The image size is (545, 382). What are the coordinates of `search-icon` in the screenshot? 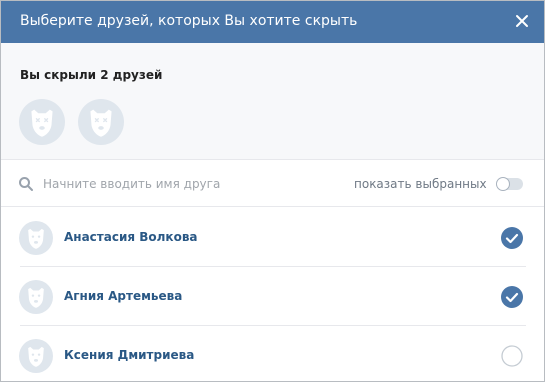 It's located at (26, 184).